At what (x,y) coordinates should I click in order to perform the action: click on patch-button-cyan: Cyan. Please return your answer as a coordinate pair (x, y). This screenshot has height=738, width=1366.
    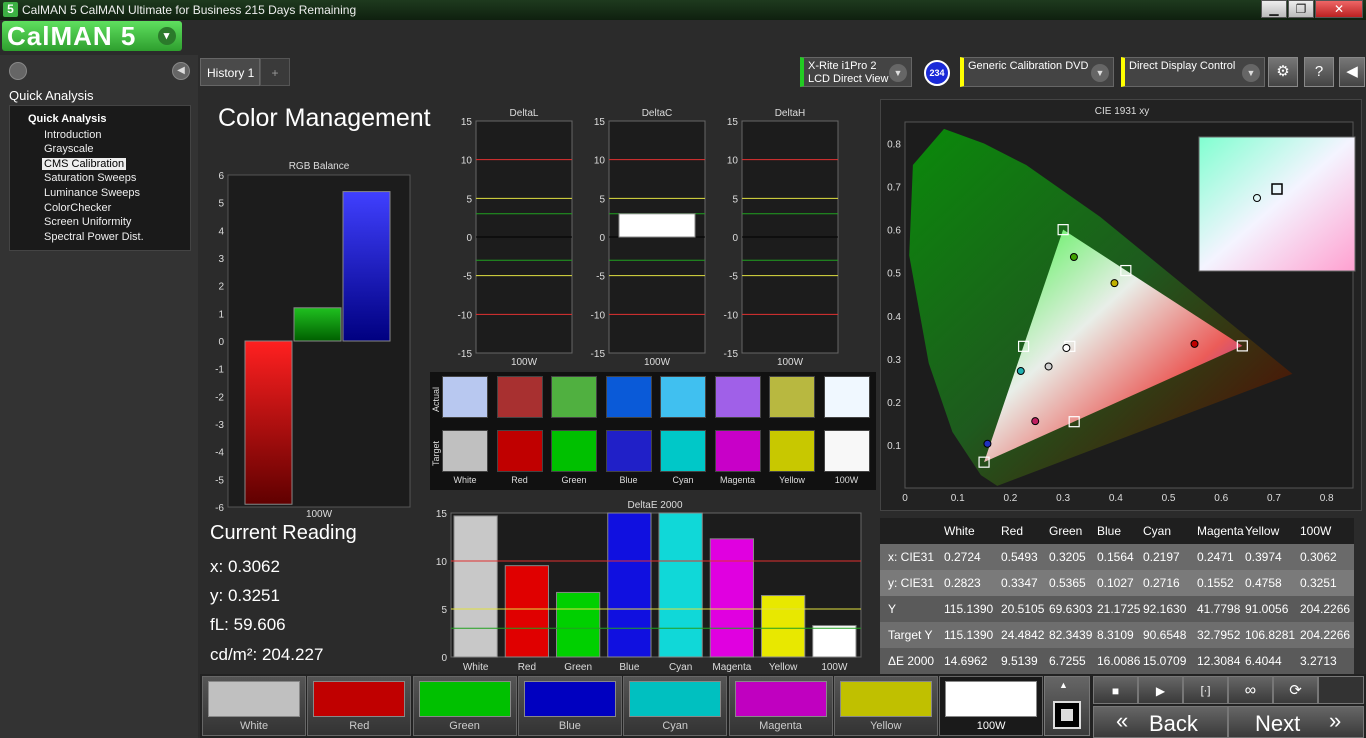
    Looking at the image, I should click on (675, 706).